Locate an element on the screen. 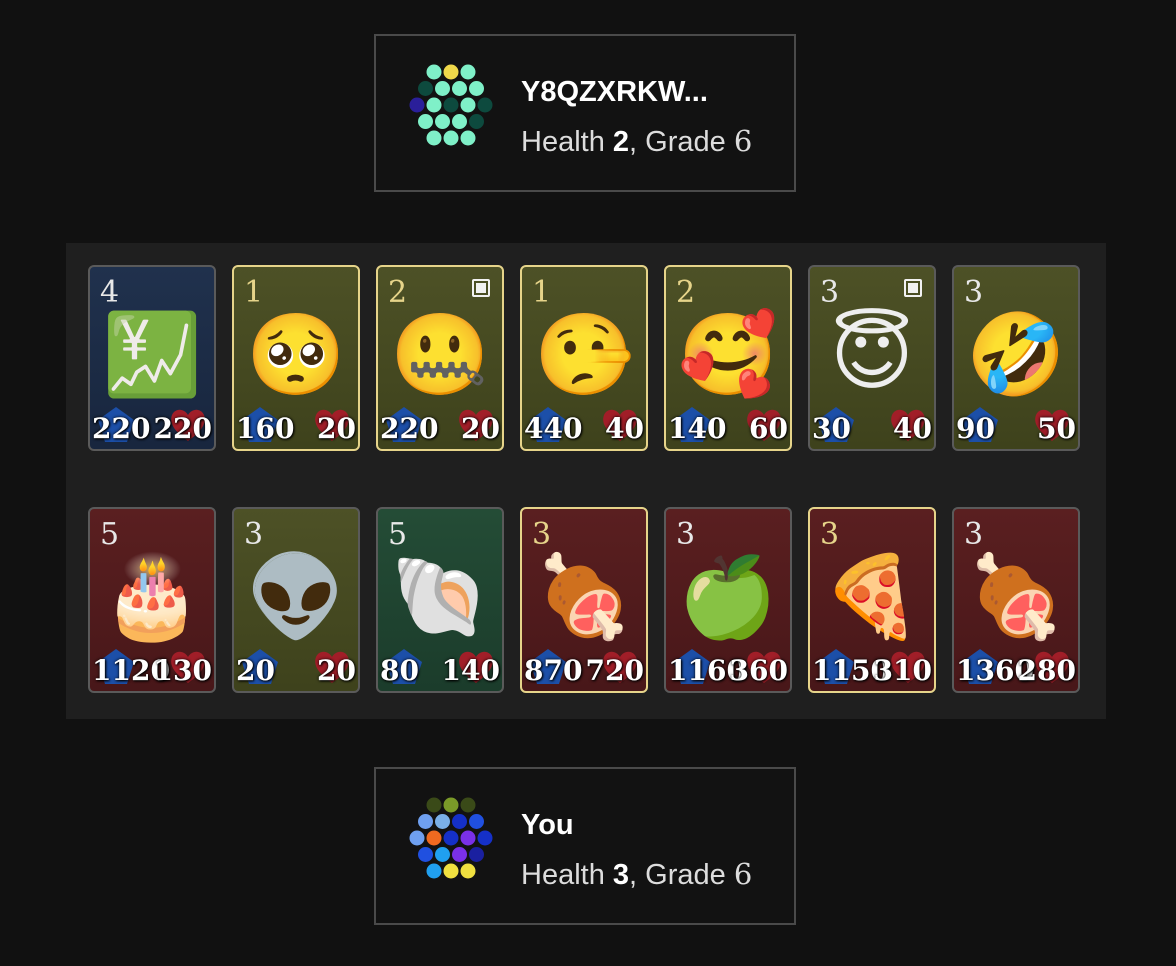  opponent-grade-value: 6 is located at coordinates (743, 141).